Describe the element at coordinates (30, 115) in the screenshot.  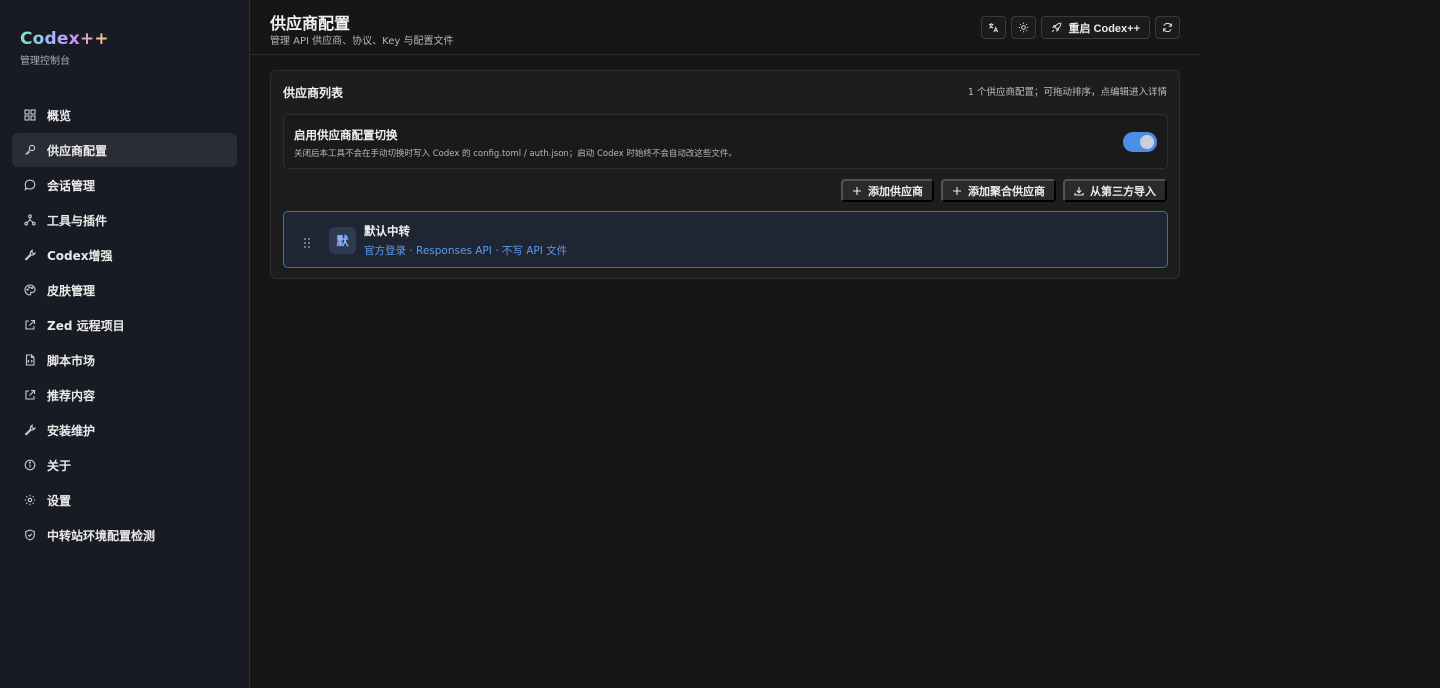
I see `grid-icon` at that location.